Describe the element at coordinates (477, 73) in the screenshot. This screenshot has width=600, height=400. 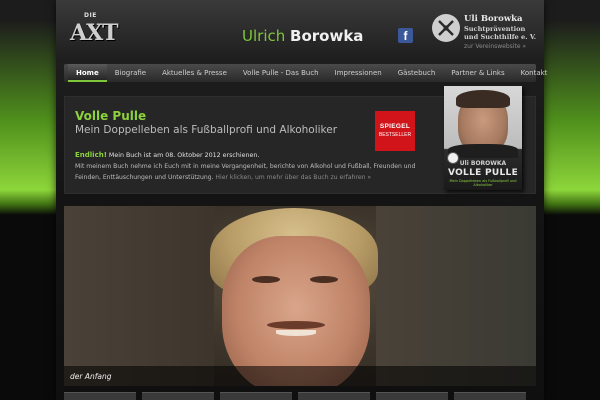
I see `nav-item-partner: Partner & Links` at that location.